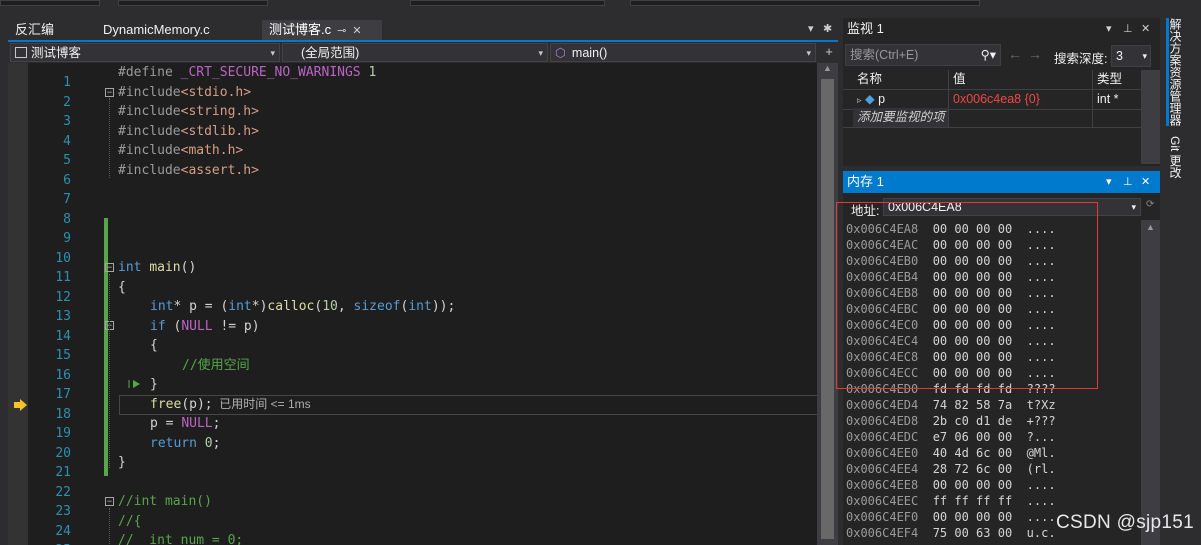  Describe the element at coordinates (882, 533) in the screenshot. I see `memory-address: 0x006C4EF4` at that location.